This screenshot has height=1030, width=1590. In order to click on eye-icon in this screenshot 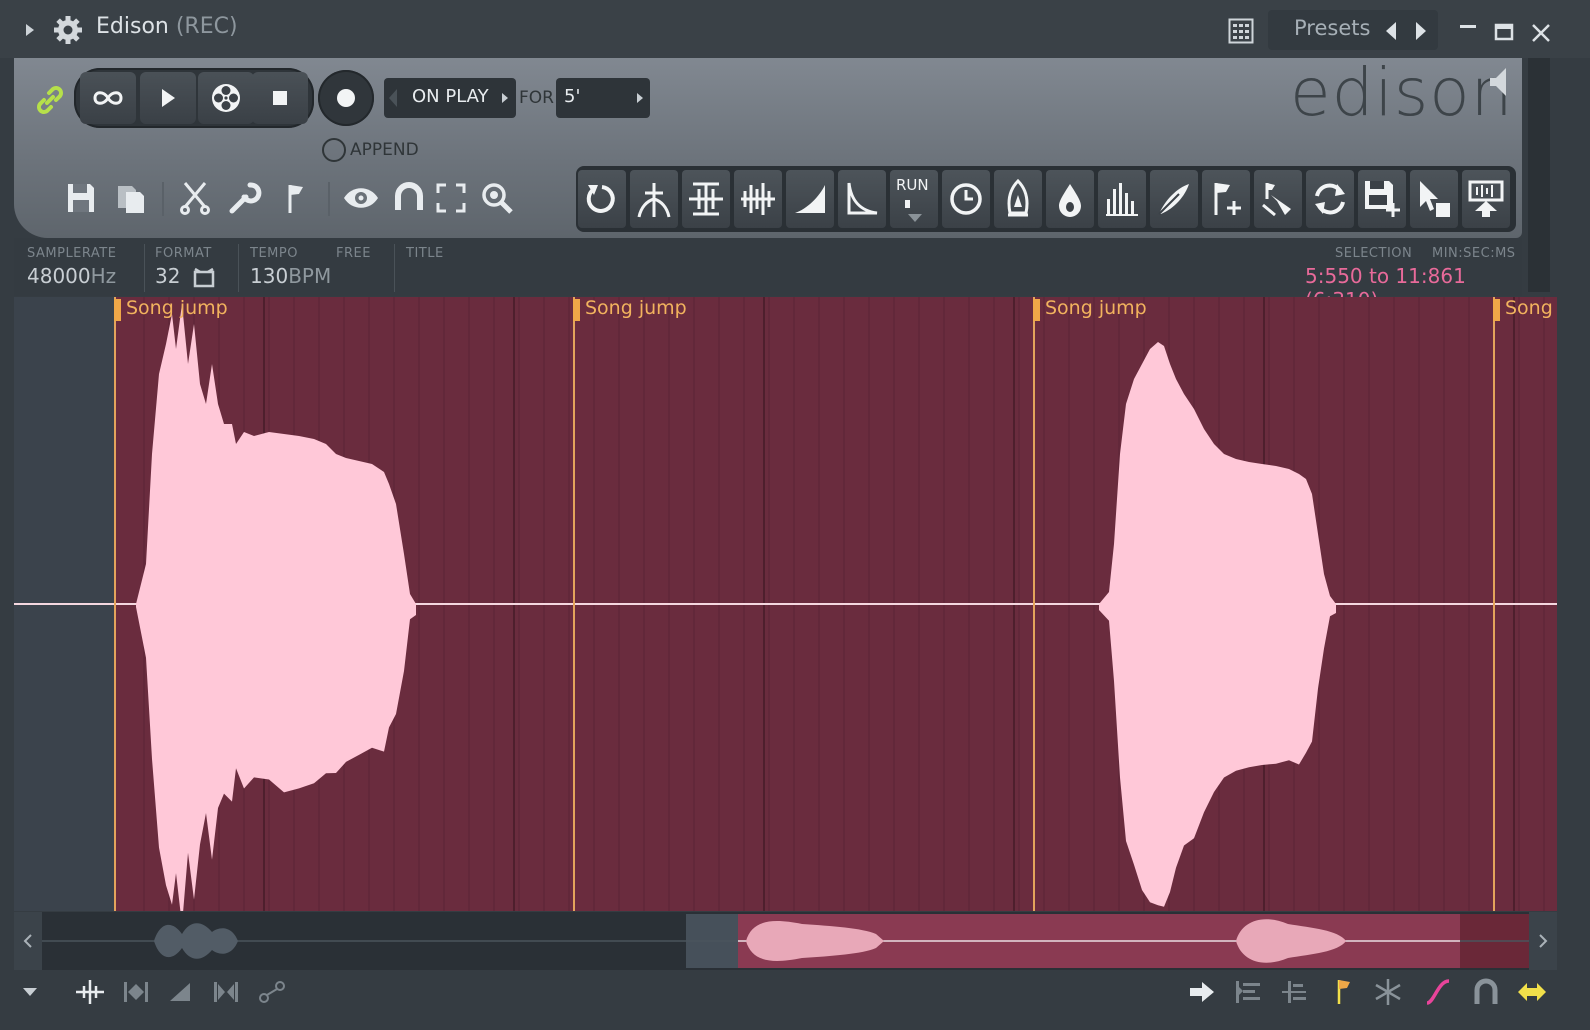, I will do `click(361, 198)`.